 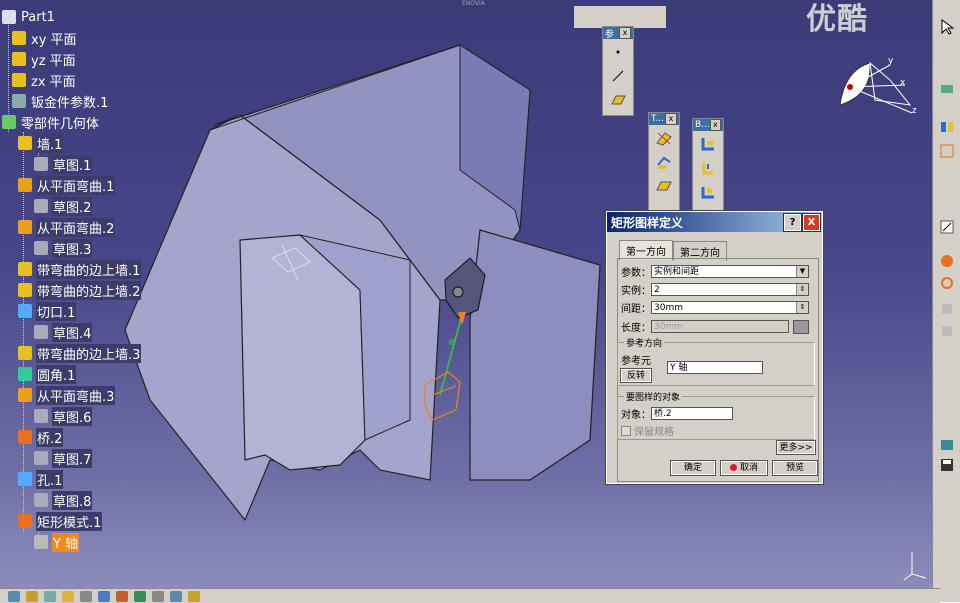 What do you see at coordinates (795, 468) in the screenshot?
I see `preview-button: 预览` at bounding box center [795, 468].